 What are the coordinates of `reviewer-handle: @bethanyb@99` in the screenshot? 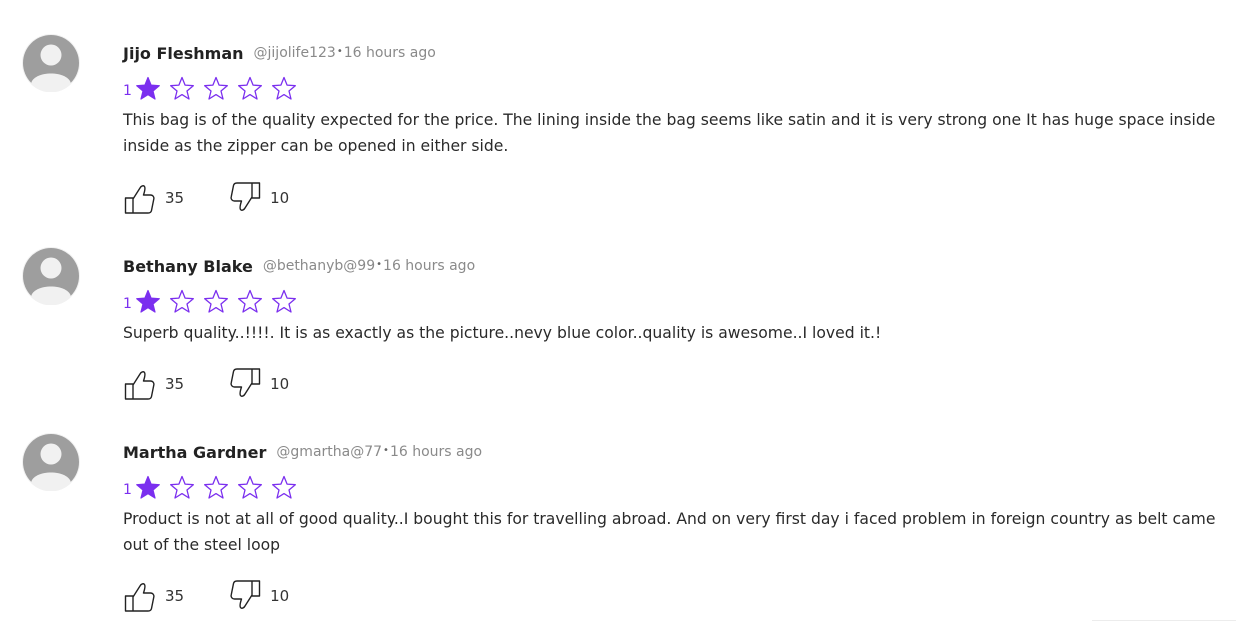 It's located at (319, 266).